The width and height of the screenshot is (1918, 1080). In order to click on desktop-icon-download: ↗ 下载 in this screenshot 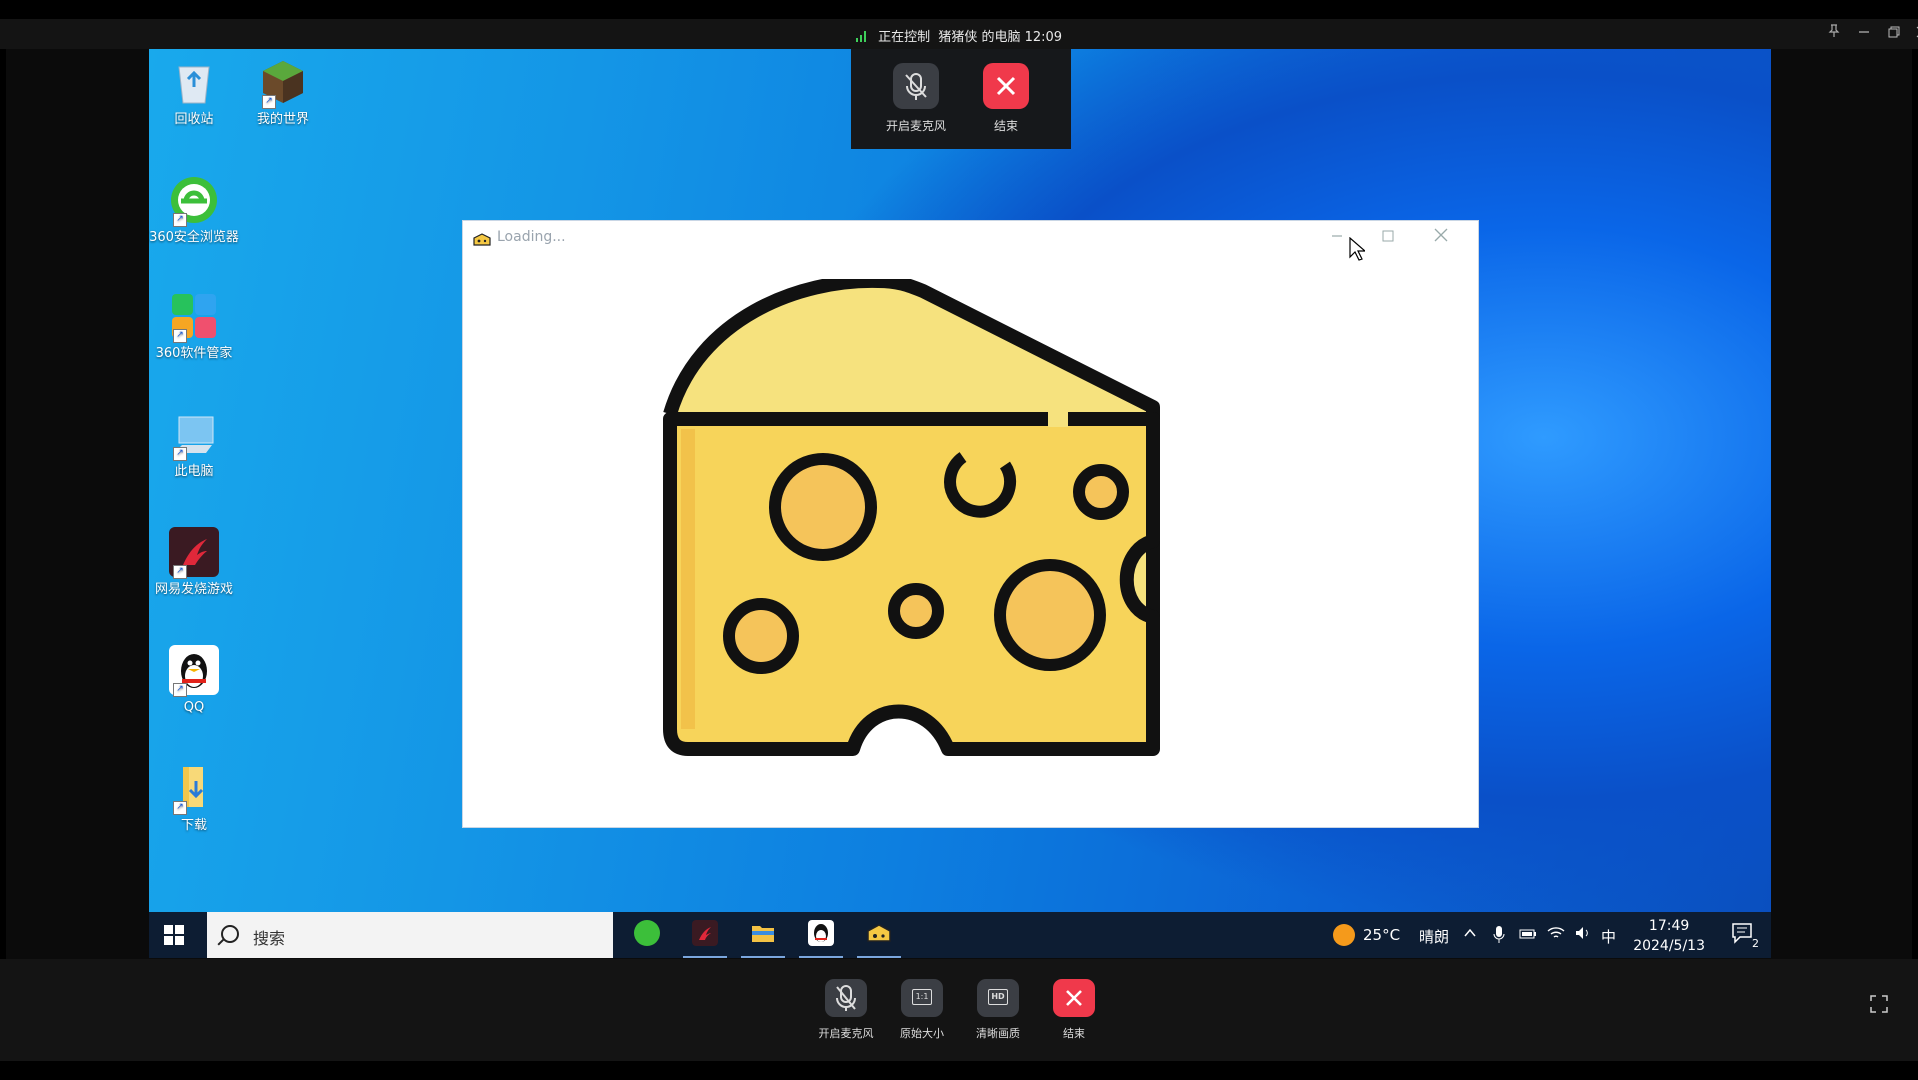, I will do `click(194, 798)`.